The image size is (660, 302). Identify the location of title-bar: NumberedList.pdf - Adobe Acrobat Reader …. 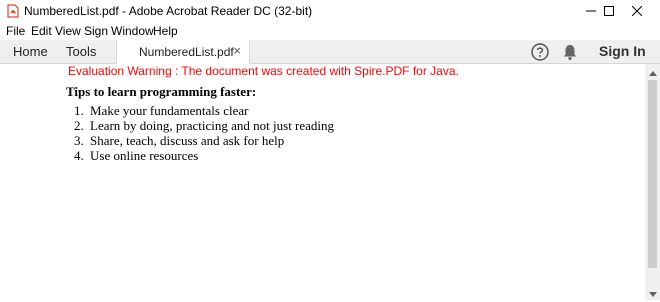
(330, 11).